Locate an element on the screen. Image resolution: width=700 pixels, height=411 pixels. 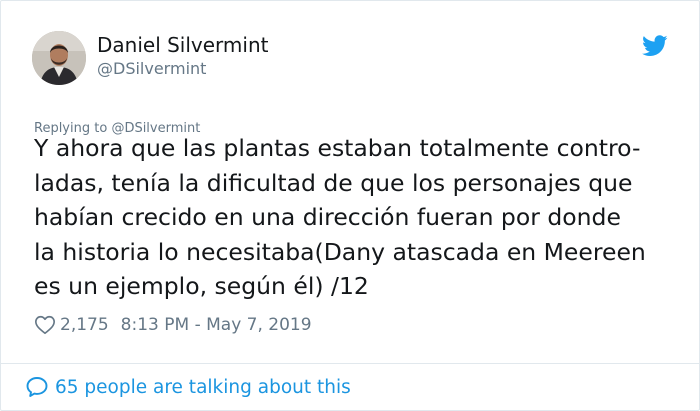
author-avatar is located at coordinates (59, 58).